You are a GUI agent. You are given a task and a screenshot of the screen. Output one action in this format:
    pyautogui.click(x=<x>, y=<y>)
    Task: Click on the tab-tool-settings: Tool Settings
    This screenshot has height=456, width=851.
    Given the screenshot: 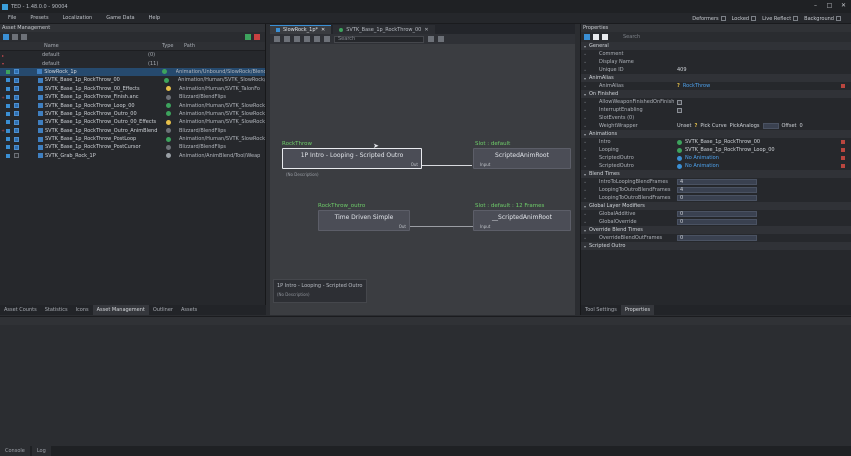 What is the action you would take?
    pyautogui.click(x=601, y=310)
    